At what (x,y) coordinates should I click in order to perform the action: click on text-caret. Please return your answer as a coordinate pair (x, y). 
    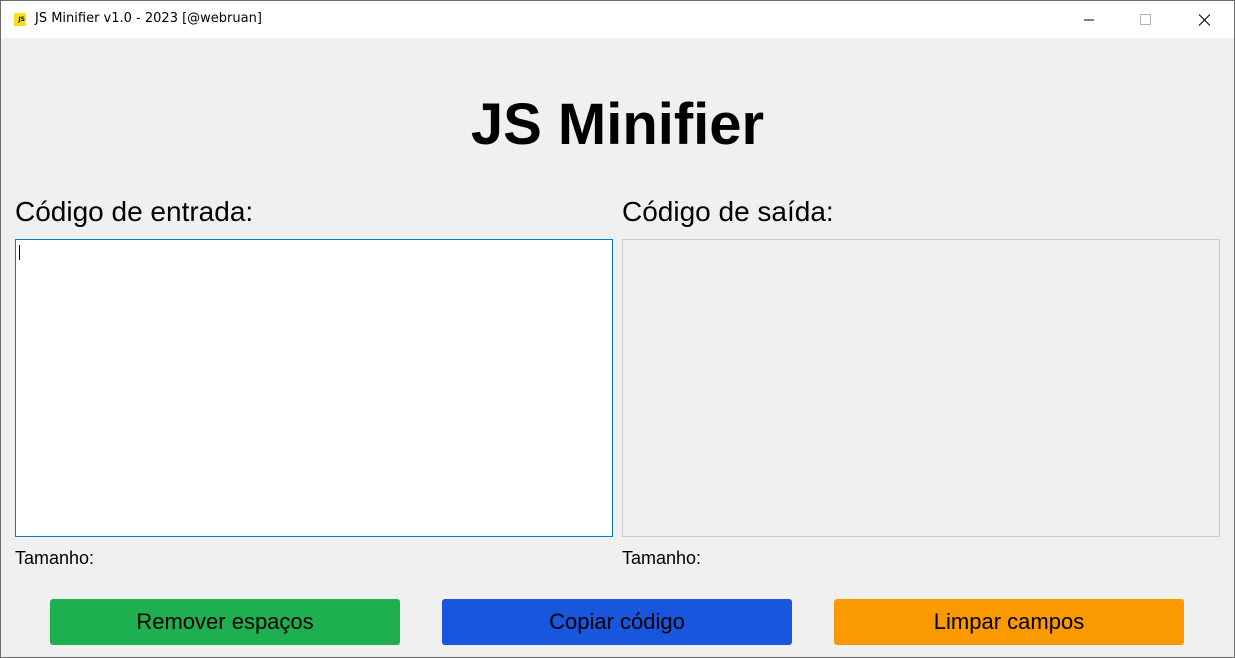
    Looking at the image, I should click on (19, 252).